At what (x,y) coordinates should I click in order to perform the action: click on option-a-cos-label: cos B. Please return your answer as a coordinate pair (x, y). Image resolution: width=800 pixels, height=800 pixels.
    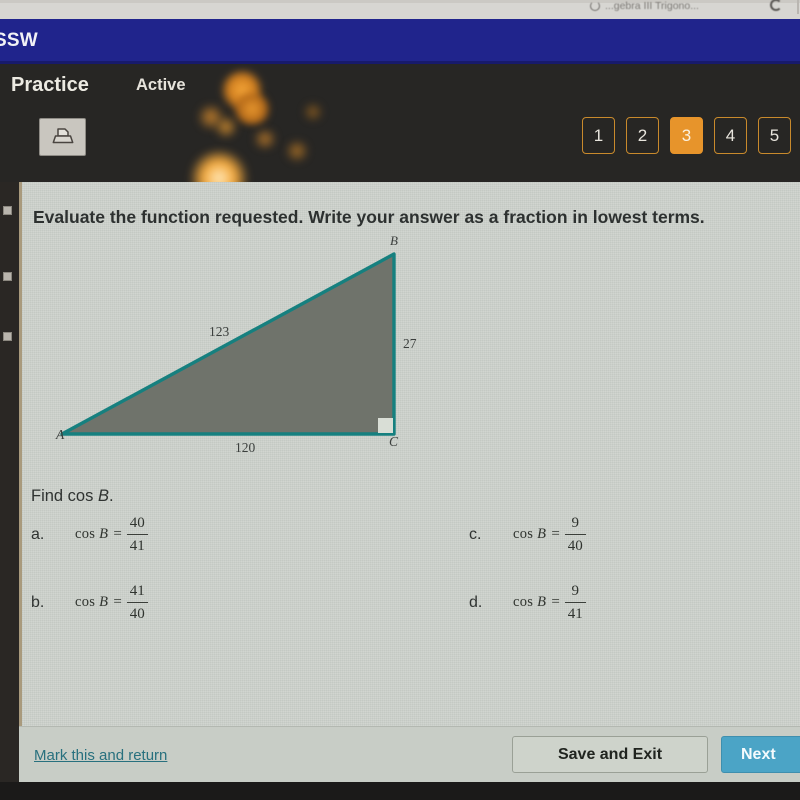
    Looking at the image, I should click on (92, 533).